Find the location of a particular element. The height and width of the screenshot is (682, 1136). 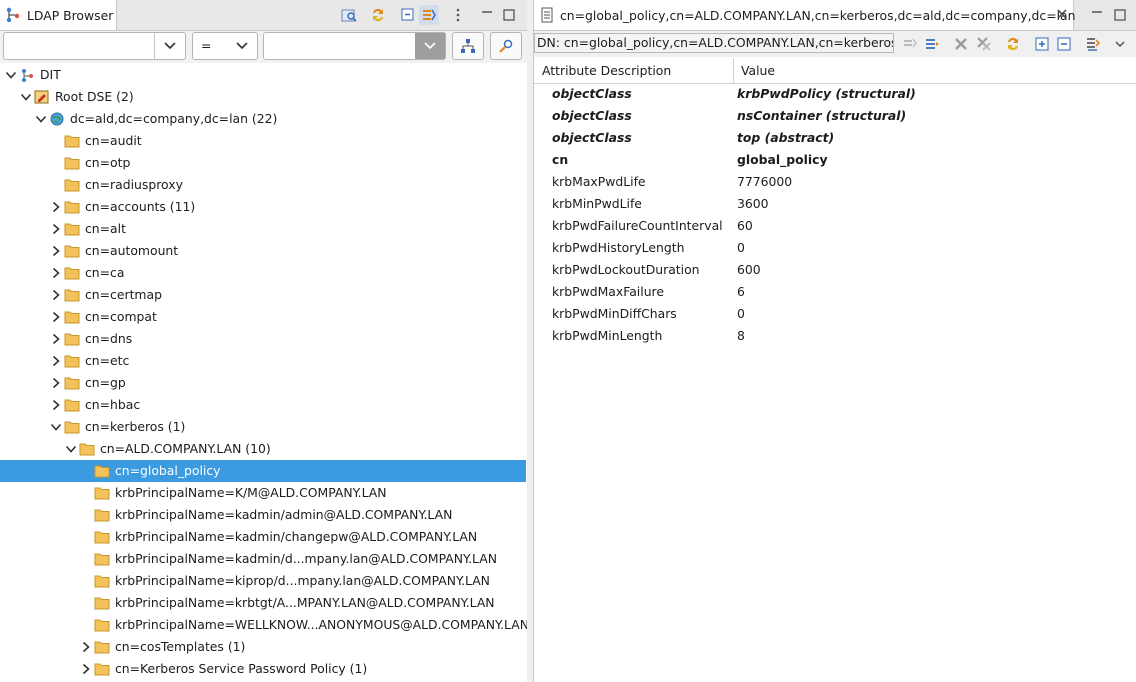

tree-node: cn=radiusproxy is located at coordinates (263, 185).